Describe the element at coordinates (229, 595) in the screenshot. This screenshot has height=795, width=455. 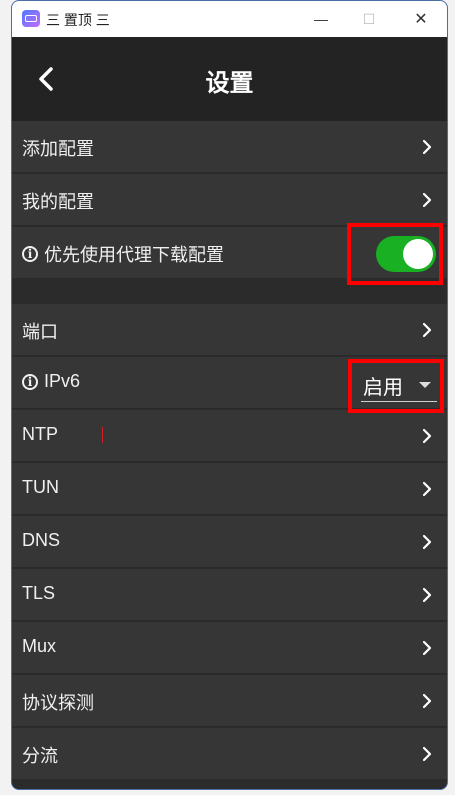
I see `list-item-tls: TLS` at that location.